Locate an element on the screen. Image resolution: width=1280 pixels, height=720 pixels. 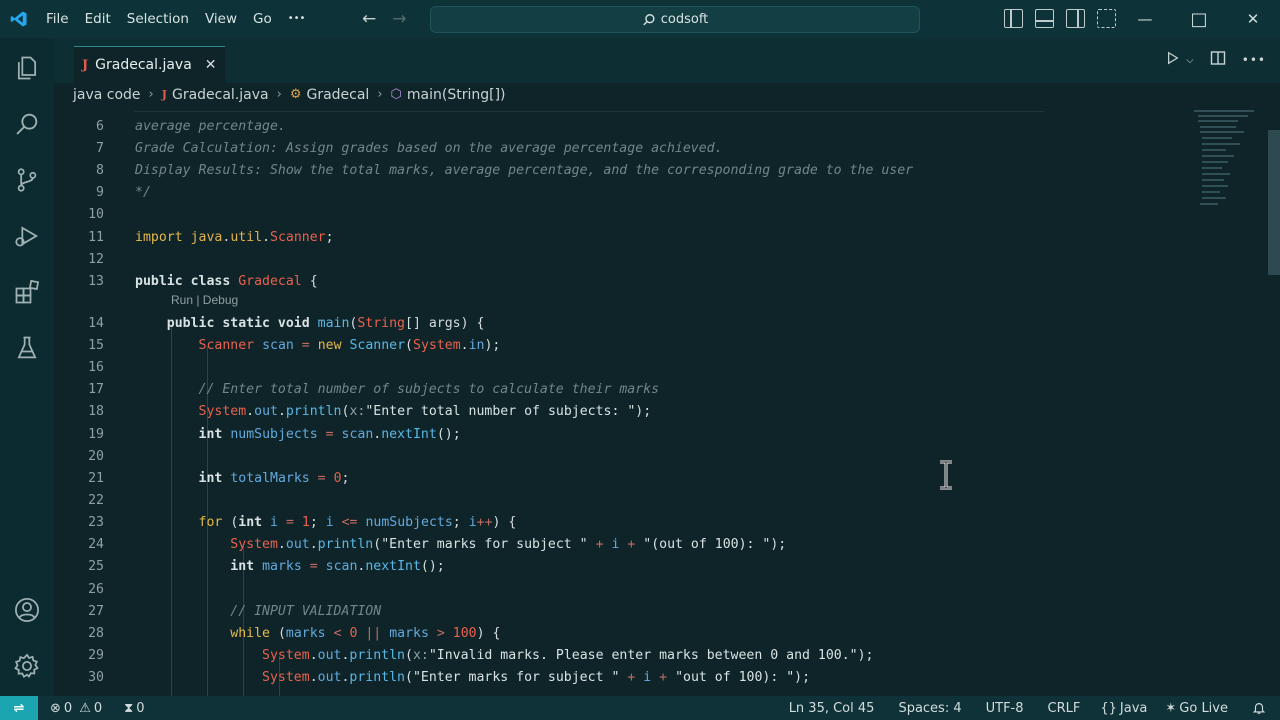
line-number: 13 is located at coordinates (96, 281).